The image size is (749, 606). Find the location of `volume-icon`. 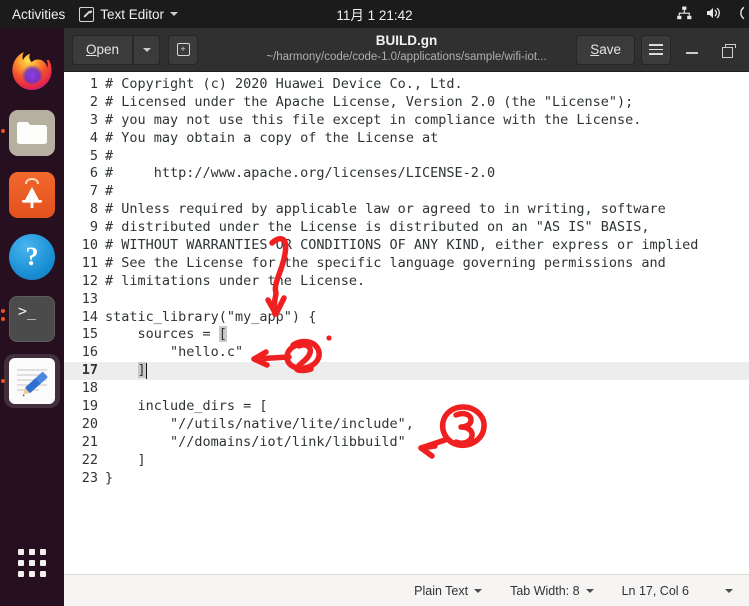

volume-icon is located at coordinates (713, 14).